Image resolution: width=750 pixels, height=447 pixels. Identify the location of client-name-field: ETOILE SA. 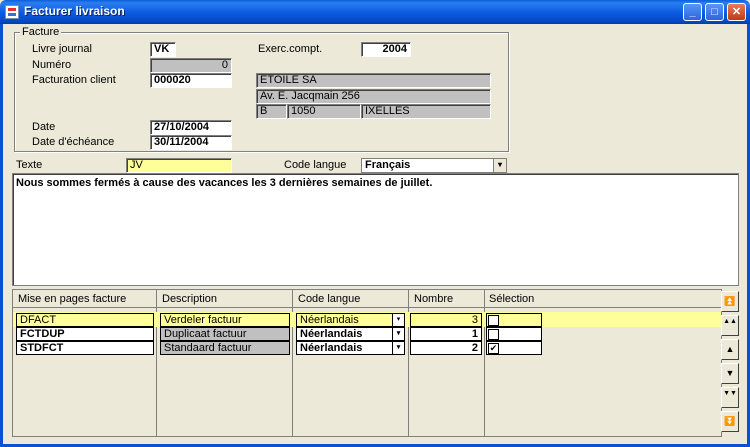
(373, 80).